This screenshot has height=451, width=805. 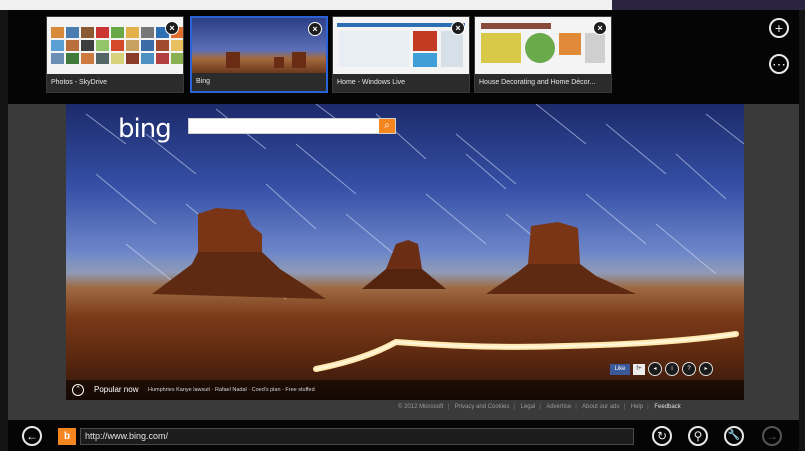 I want to click on next-image-icon: ▸, so click(x=706, y=369).